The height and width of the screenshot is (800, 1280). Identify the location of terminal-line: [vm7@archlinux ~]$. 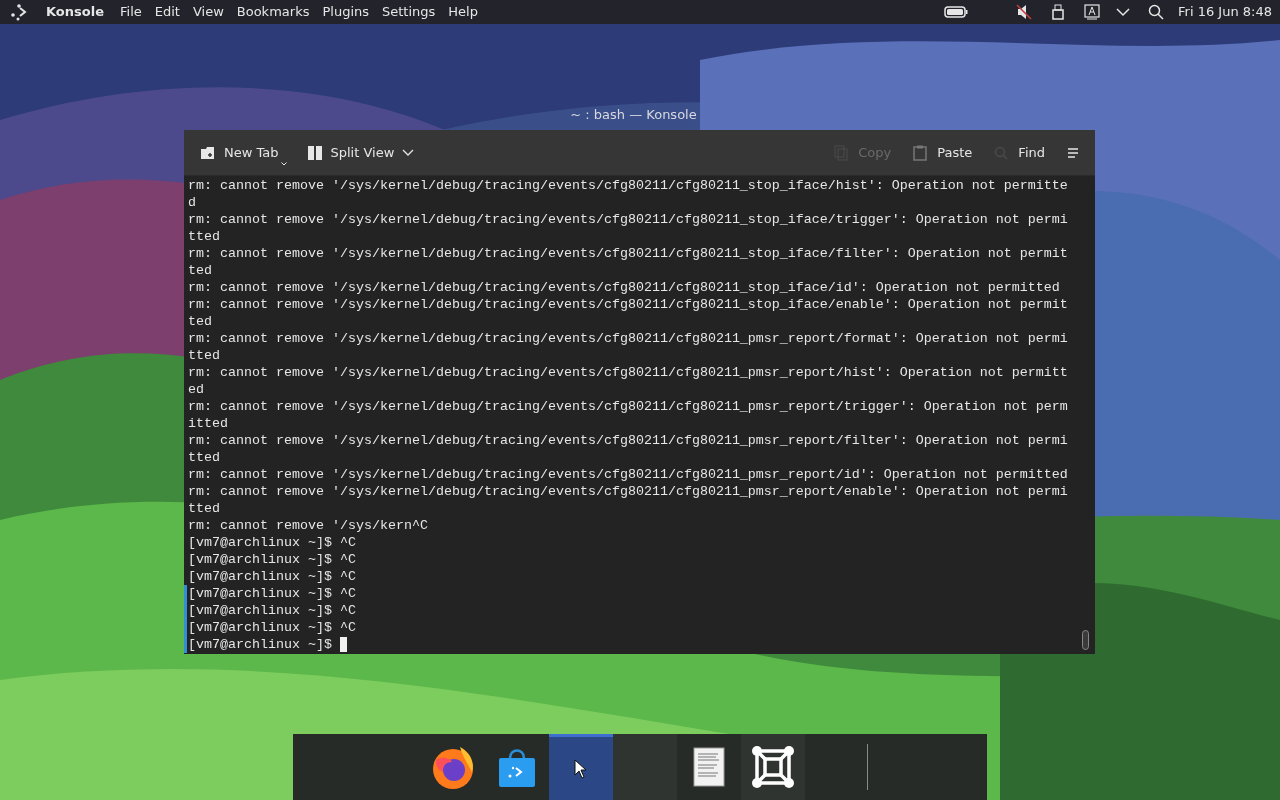
(267, 644).